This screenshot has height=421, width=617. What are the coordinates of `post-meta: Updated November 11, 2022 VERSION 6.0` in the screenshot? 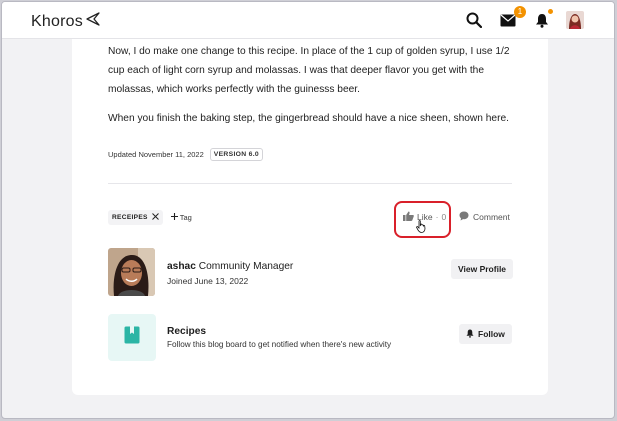 It's located at (185, 154).